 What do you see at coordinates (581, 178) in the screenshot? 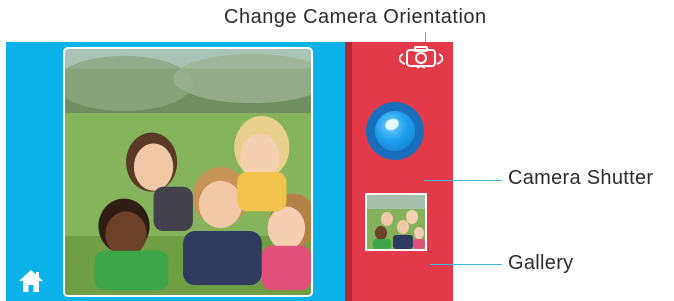
I see `callout-camera-shutter: Camera Shutter` at bounding box center [581, 178].